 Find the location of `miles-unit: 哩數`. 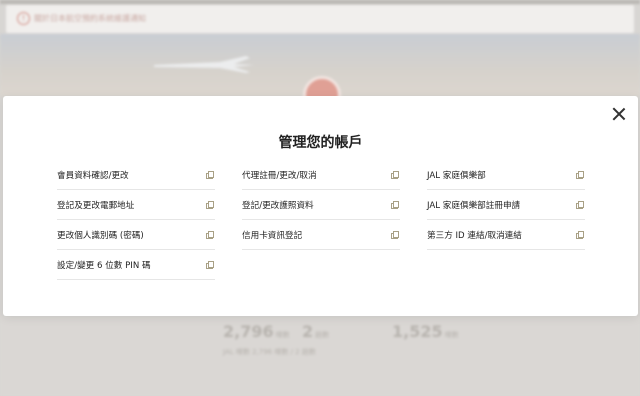

miles-unit: 哩數 is located at coordinates (282, 335).